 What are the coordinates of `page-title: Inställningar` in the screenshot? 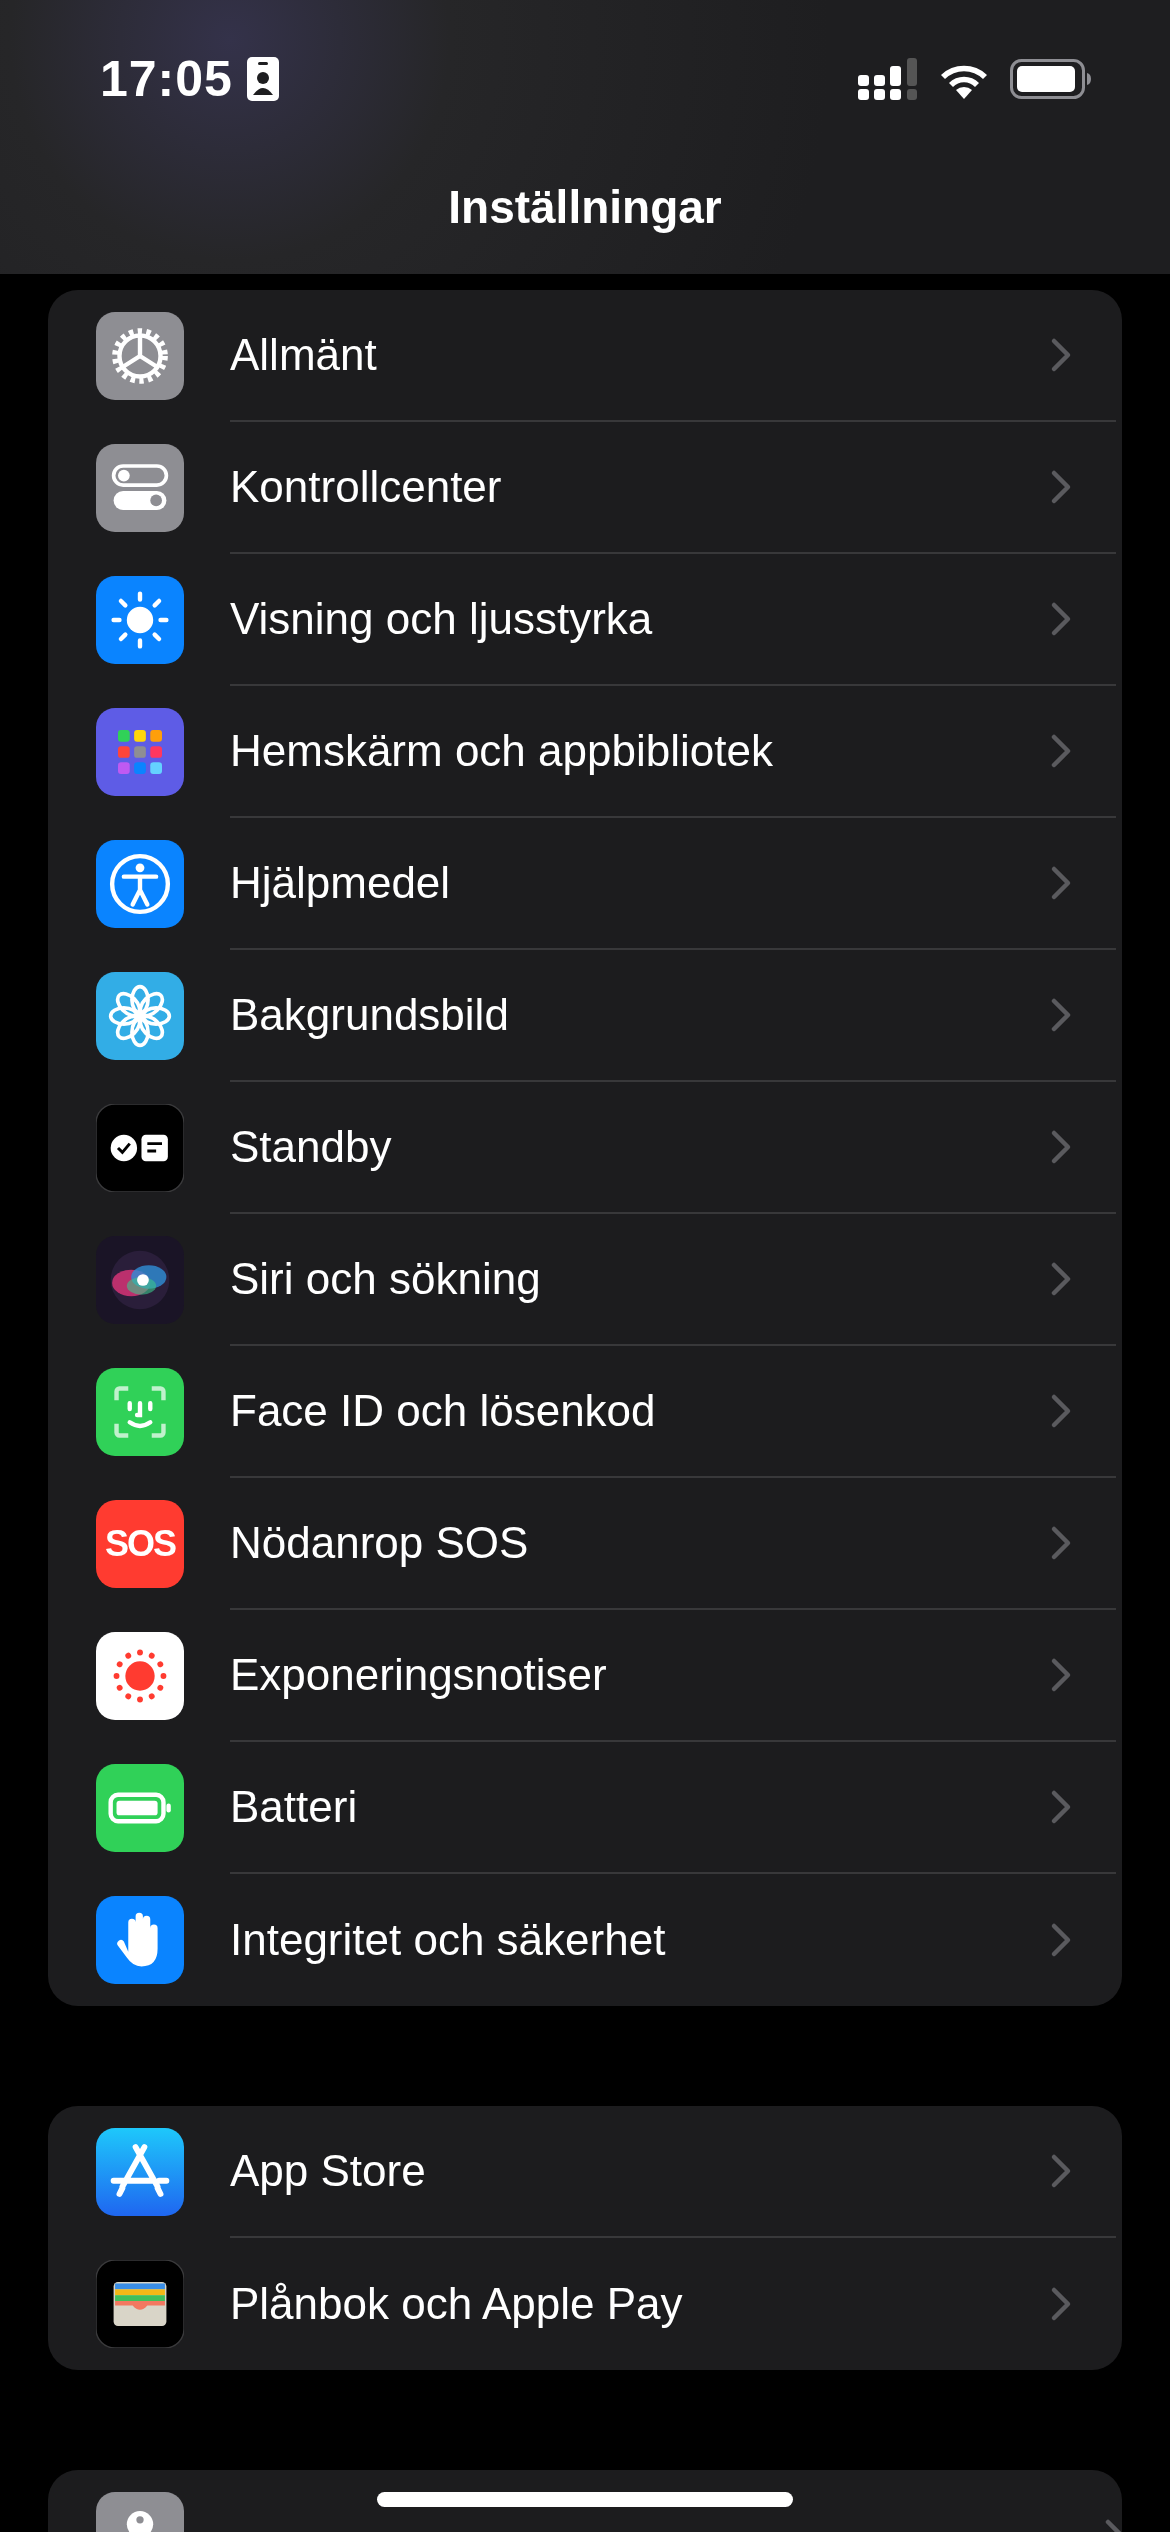 It's located at (585, 207).